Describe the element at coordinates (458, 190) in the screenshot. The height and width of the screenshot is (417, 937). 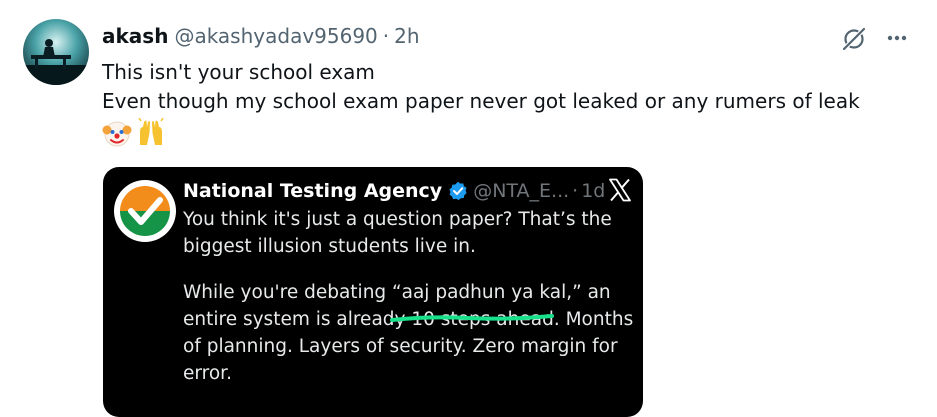
I see `verified-badge-icon` at that location.